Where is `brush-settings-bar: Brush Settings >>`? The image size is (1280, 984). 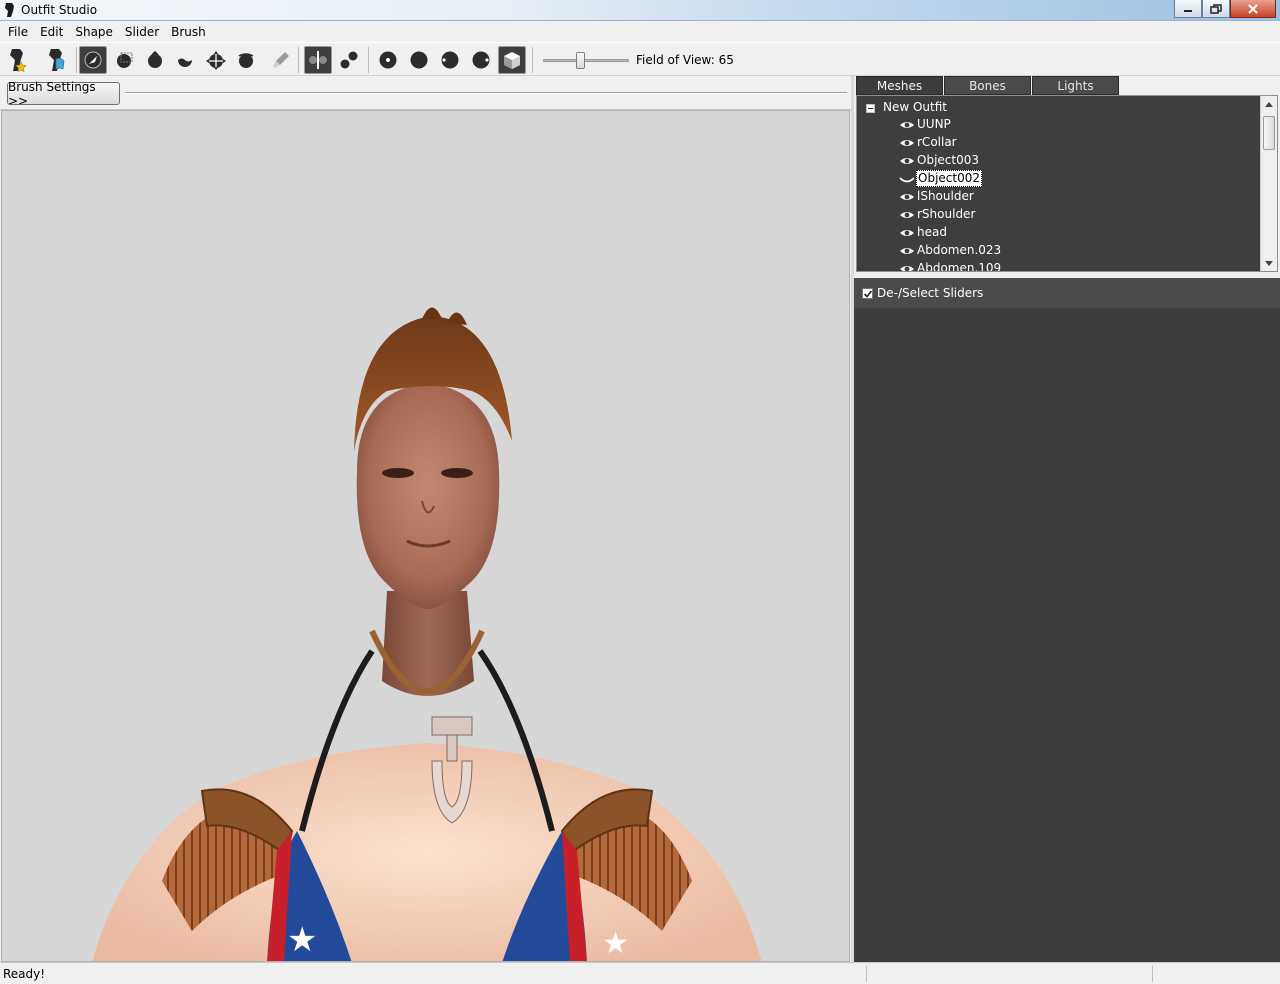 brush-settings-bar: Brush Settings >> is located at coordinates (426, 93).